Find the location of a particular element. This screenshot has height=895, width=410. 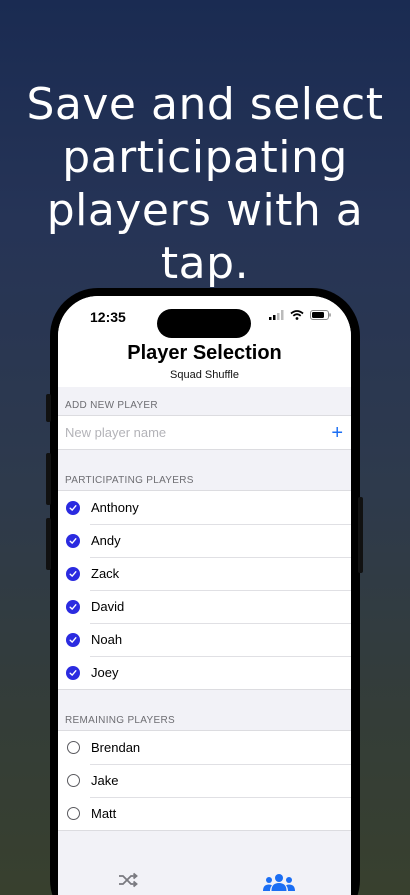

status-bar: 12:35 is located at coordinates (204, 318).